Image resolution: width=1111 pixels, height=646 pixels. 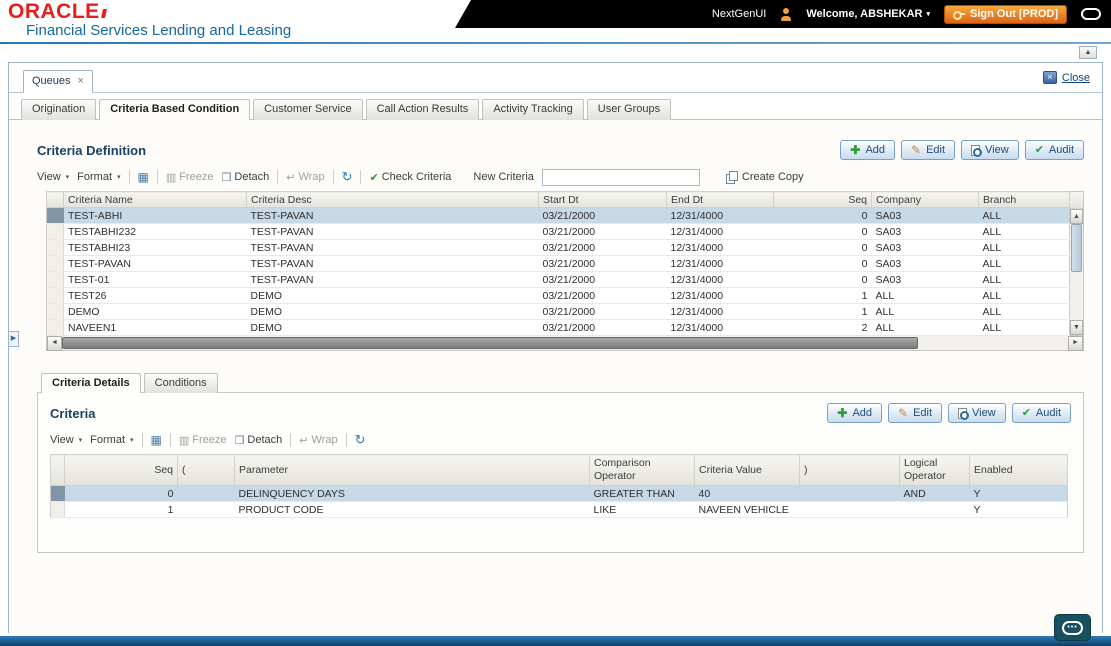 I want to click on tab-activity-tracking: Activity Tracking, so click(x=533, y=109).